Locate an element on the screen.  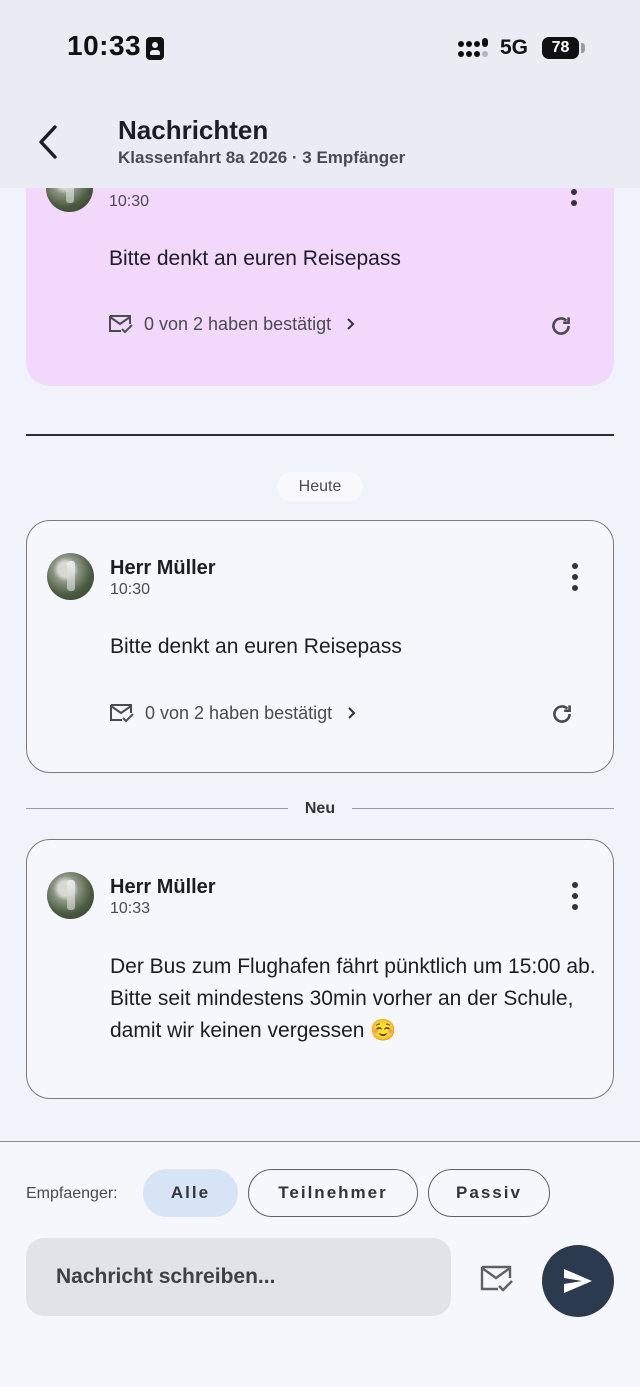
arrow-back-icon is located at coordinates (48, 142).